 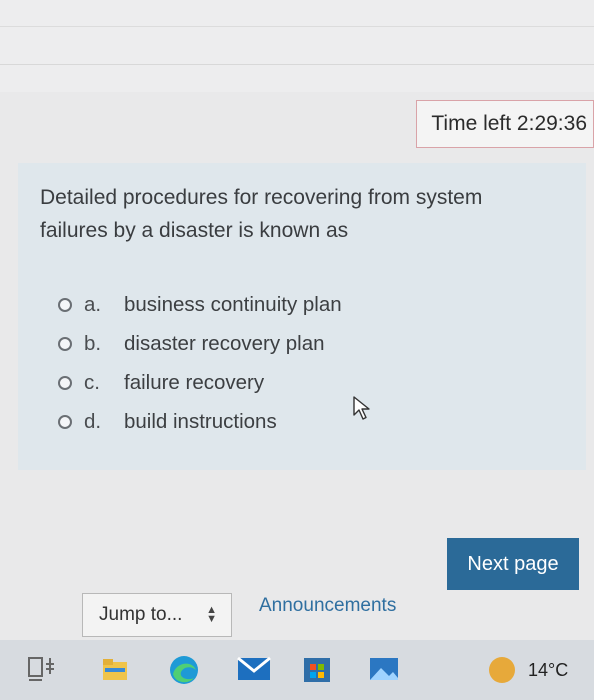 What do you see at coordinates (93, 304) in the screenshot?
I see `option-letter: a.` at bounding box center [93, 304].